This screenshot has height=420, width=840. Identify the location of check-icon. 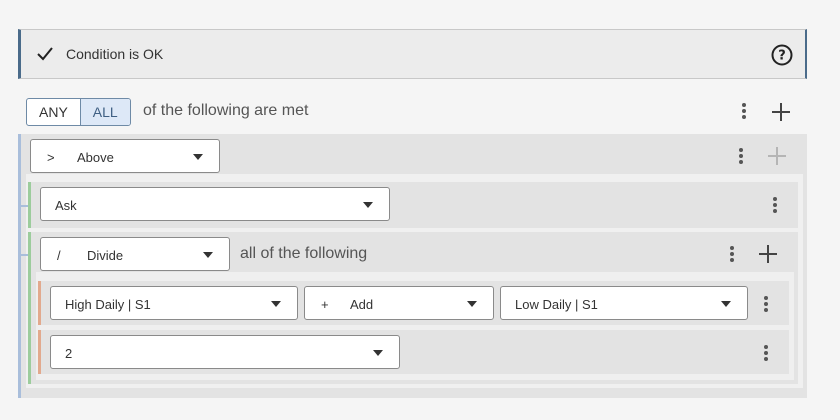
(45, 54).